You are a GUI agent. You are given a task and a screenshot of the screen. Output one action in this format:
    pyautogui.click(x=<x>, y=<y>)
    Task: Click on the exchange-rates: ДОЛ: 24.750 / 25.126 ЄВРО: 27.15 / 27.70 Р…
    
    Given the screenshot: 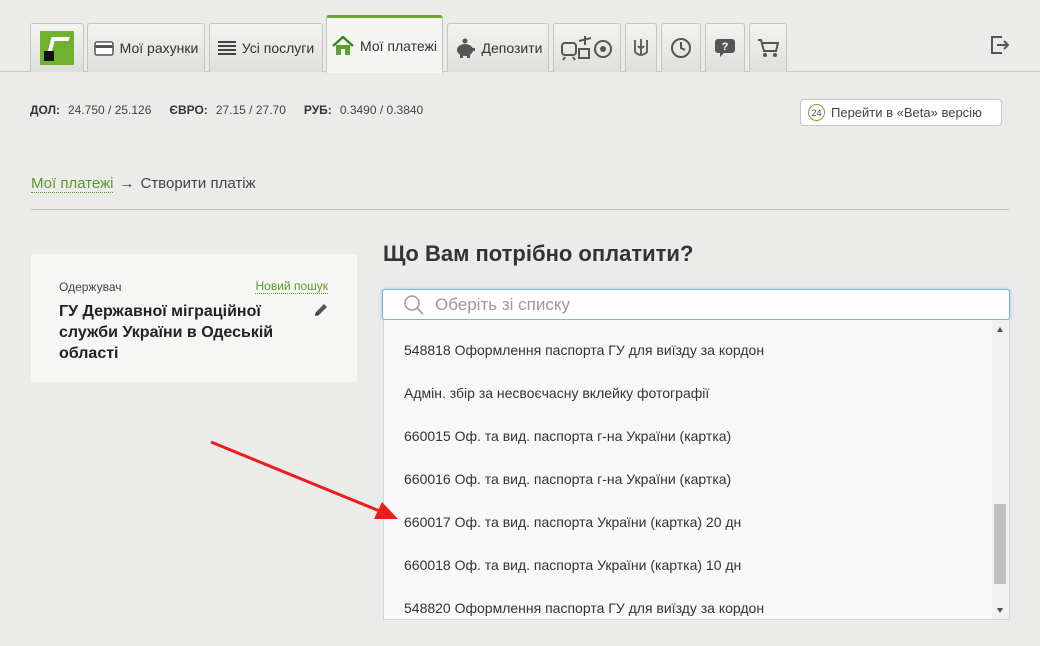 What is the action you would take?
    pyautogui.click(x=226, y=110)
    